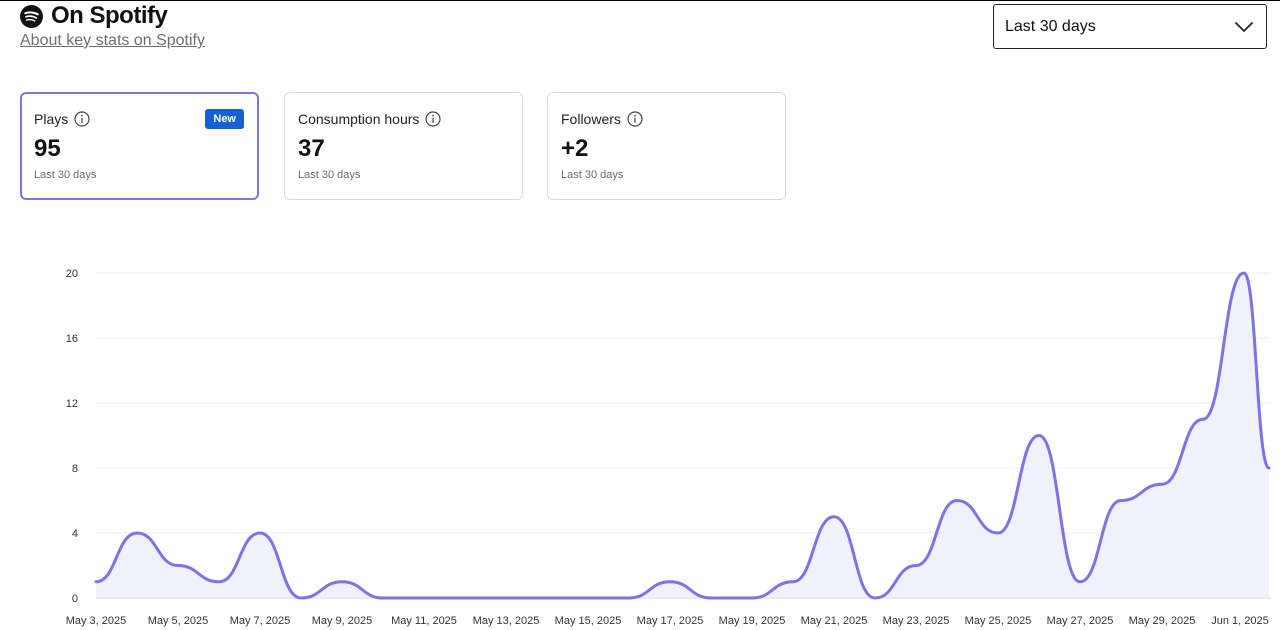 The image size is (1280, 630). What do you see at coordinates (588, 621) in the screenshot?
I see `x-tick-label: May 15, 2025` at bounding box center [588, 621].